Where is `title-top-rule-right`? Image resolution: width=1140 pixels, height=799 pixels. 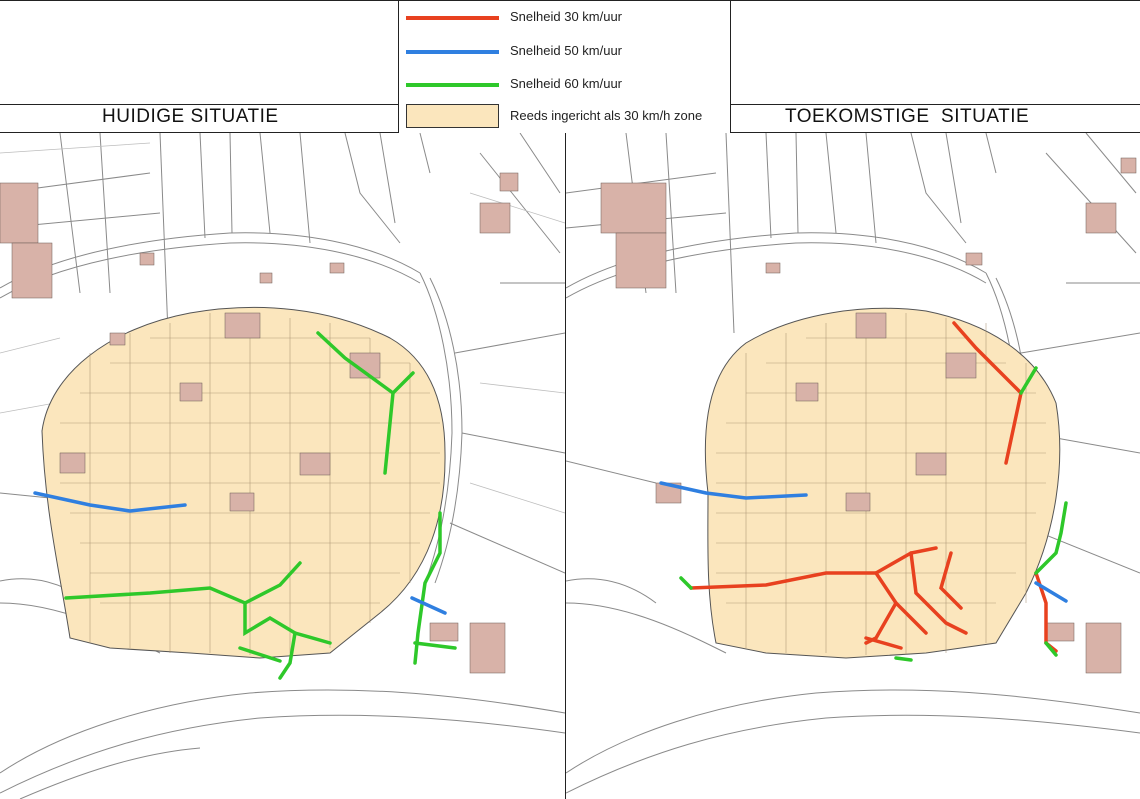
title-top-rule-right is located at coordinates (935, 104).